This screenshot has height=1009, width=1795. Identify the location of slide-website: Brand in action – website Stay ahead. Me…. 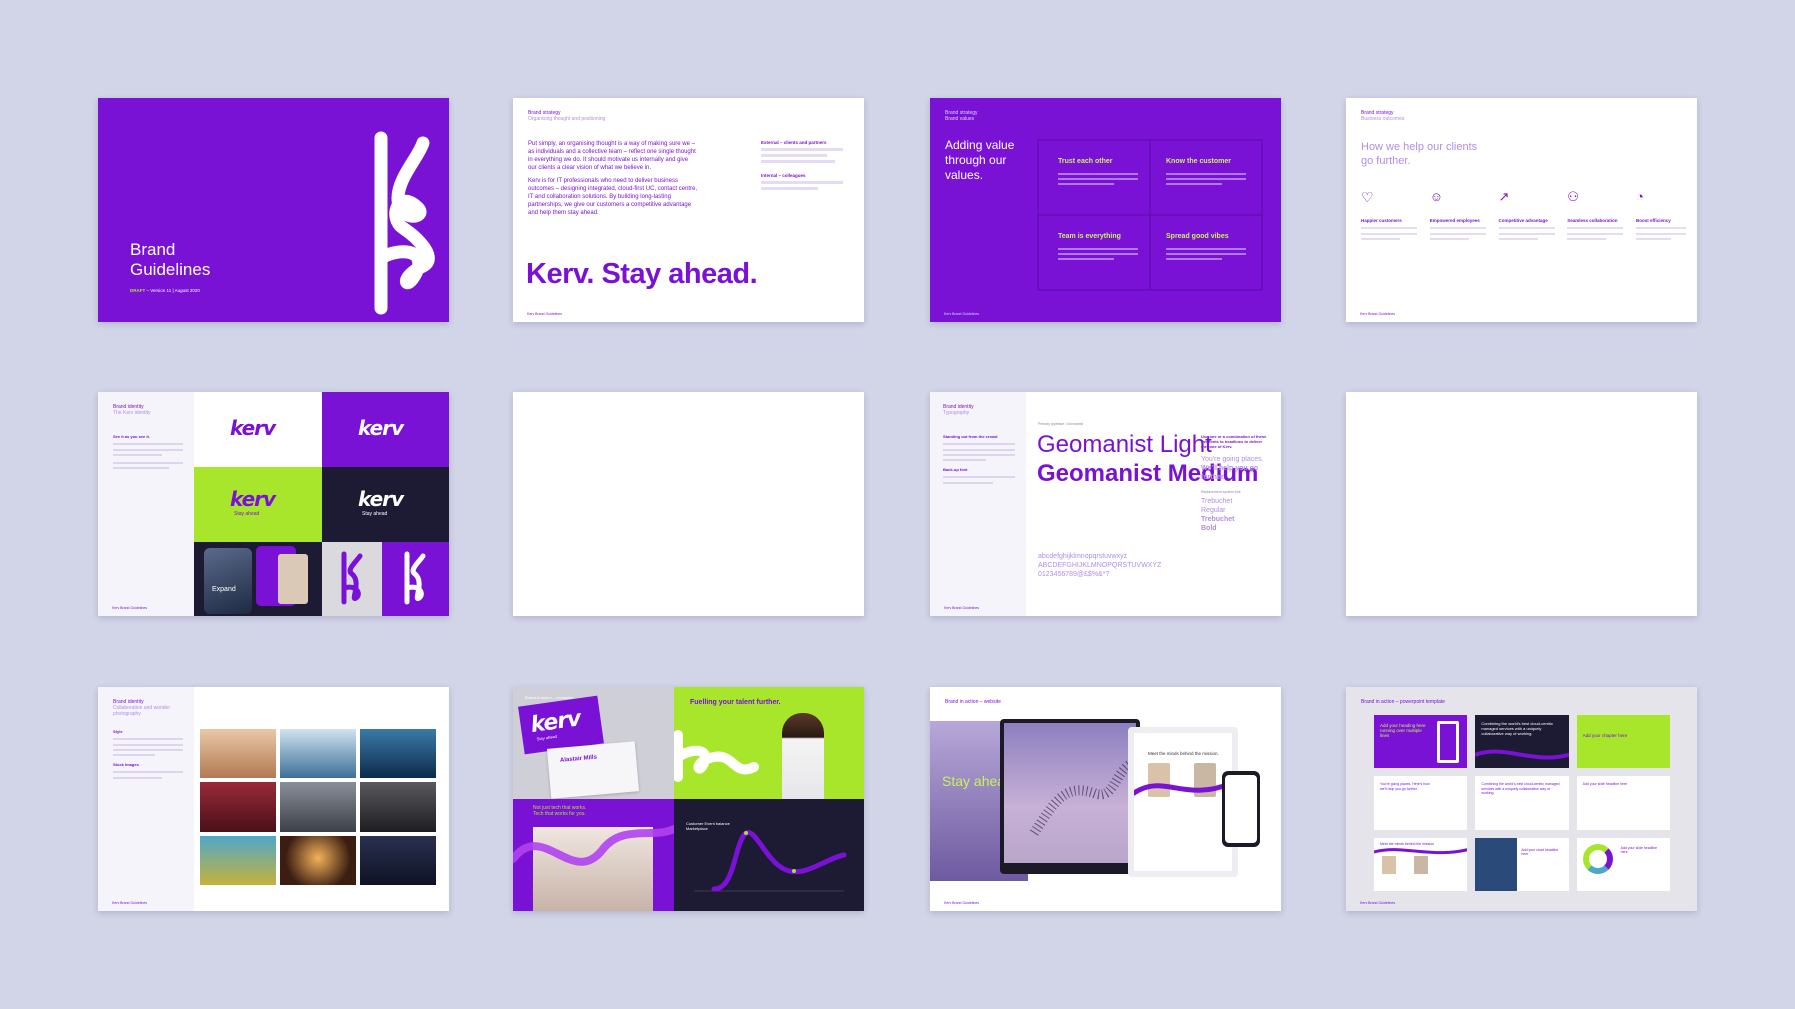
(1105, 799).